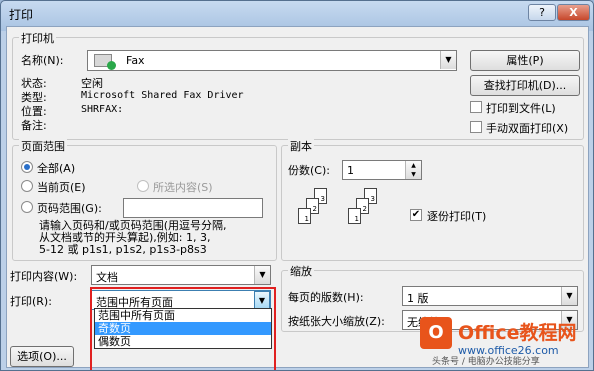 This screenshot has width=594, height=371. What do you see at coordinates (31, 301) in the screenshot?
I see `print-label: 打印(R):` at bounding box center [31, 301].